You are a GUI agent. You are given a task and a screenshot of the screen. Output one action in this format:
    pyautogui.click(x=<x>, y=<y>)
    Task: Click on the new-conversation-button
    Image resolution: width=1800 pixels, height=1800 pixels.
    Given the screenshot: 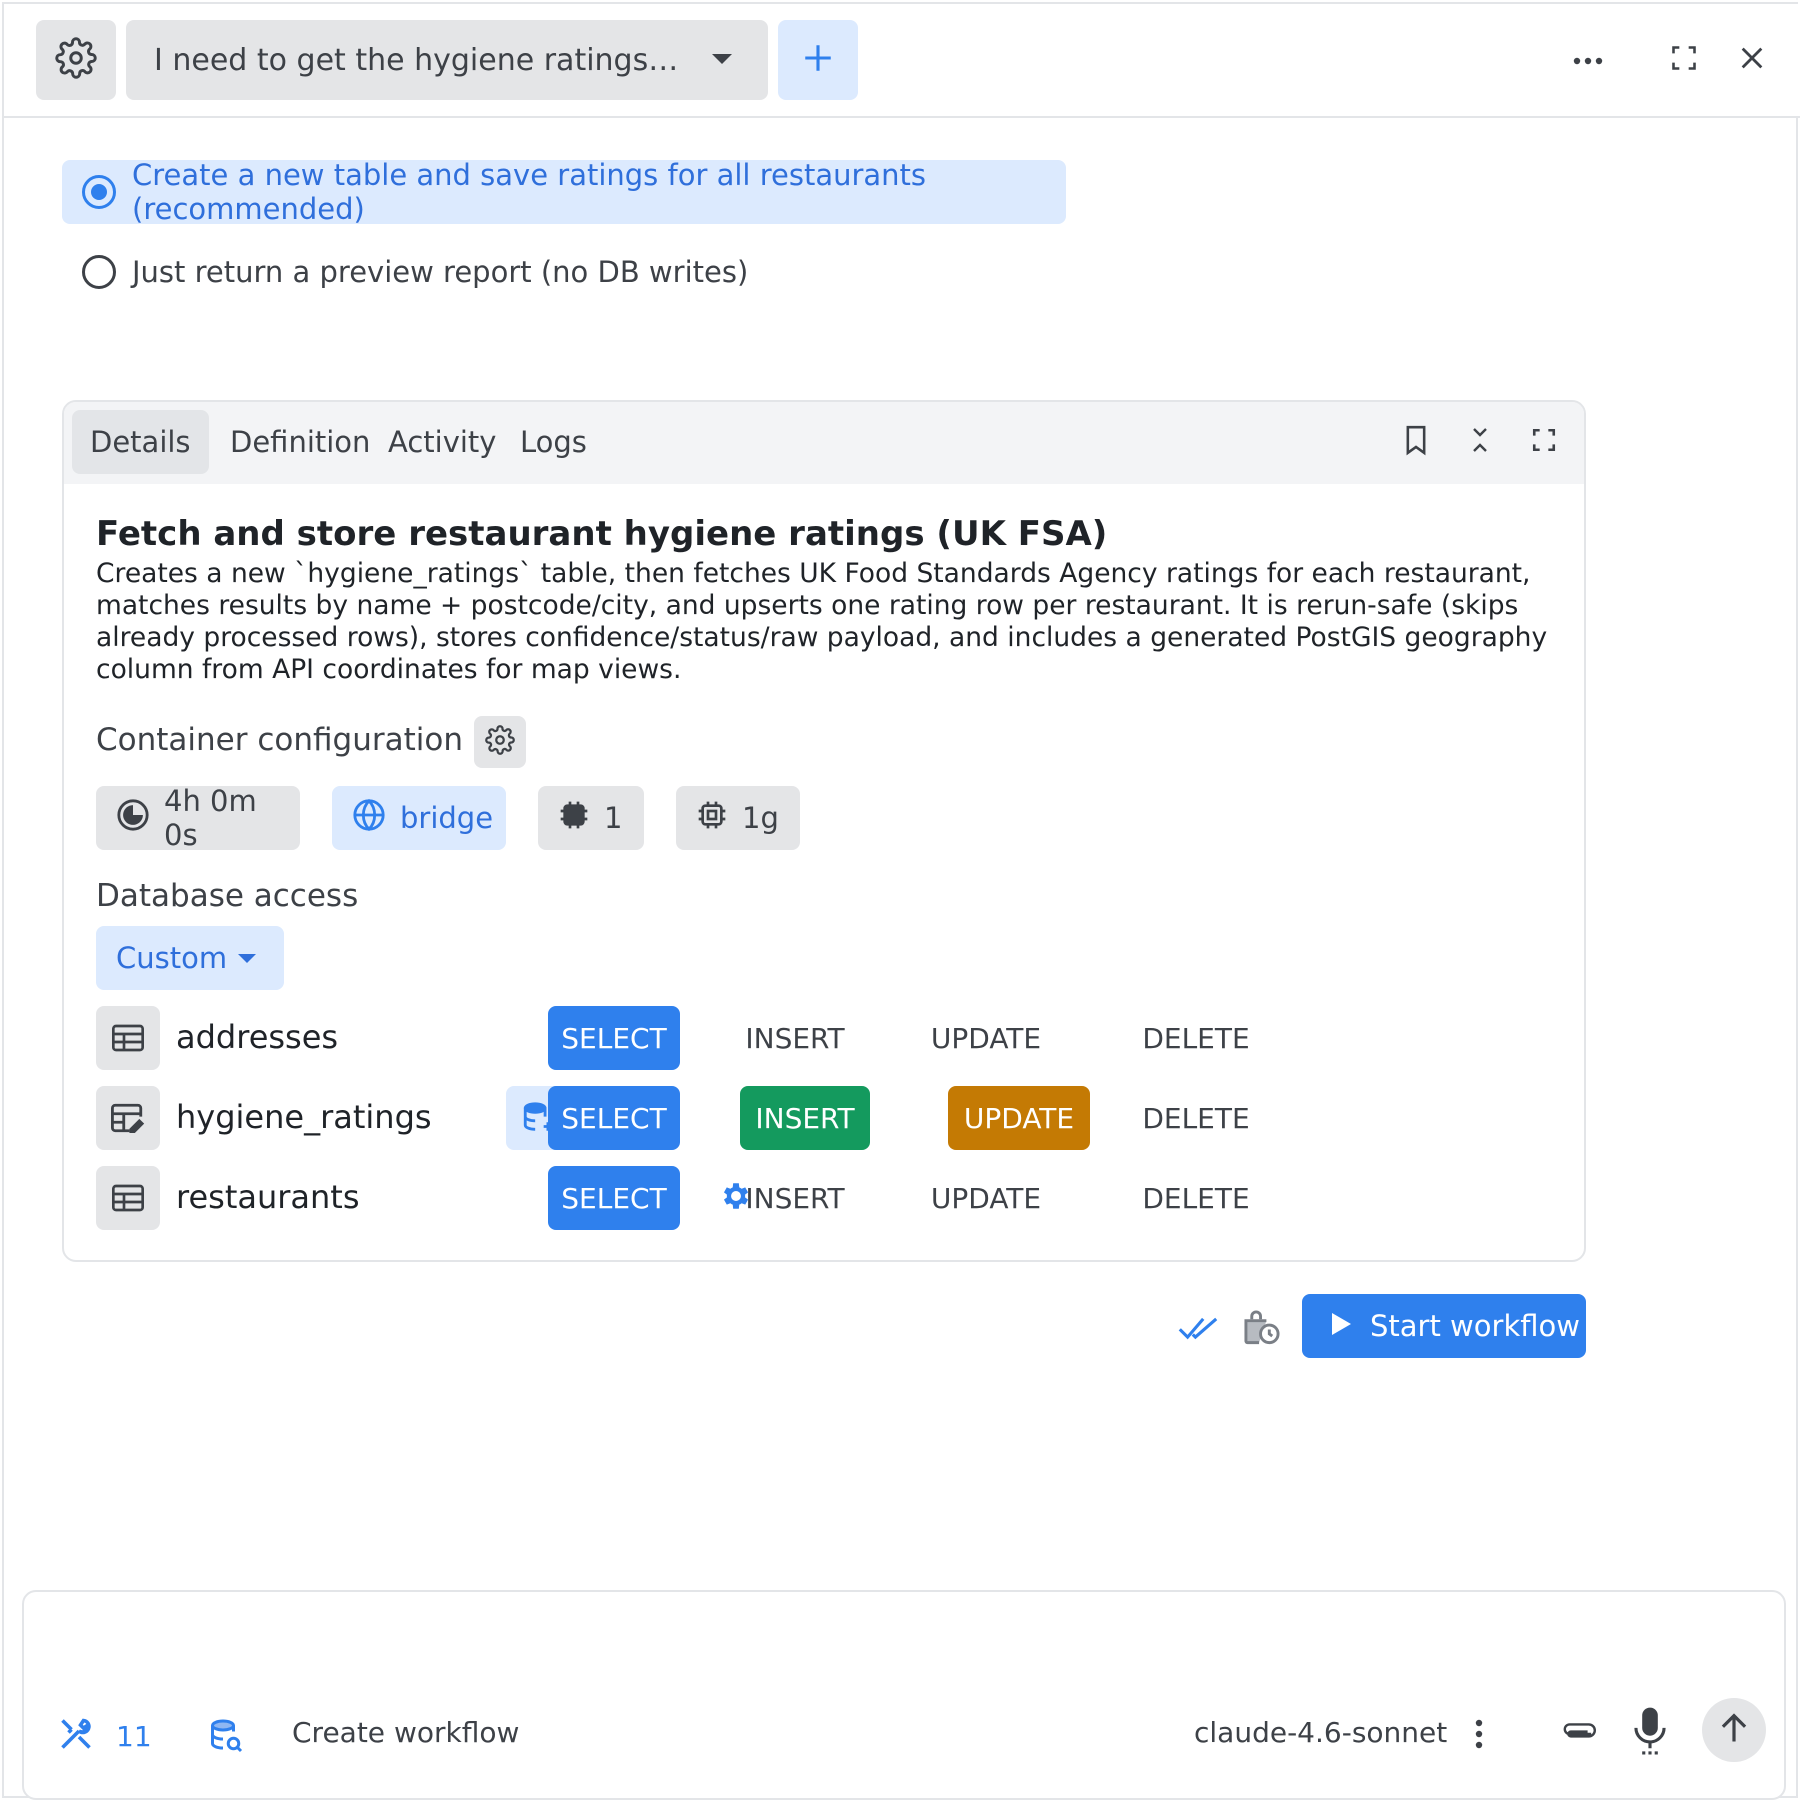 What is the action you would take?
    pyautogui.click(x=818, y=60)
    